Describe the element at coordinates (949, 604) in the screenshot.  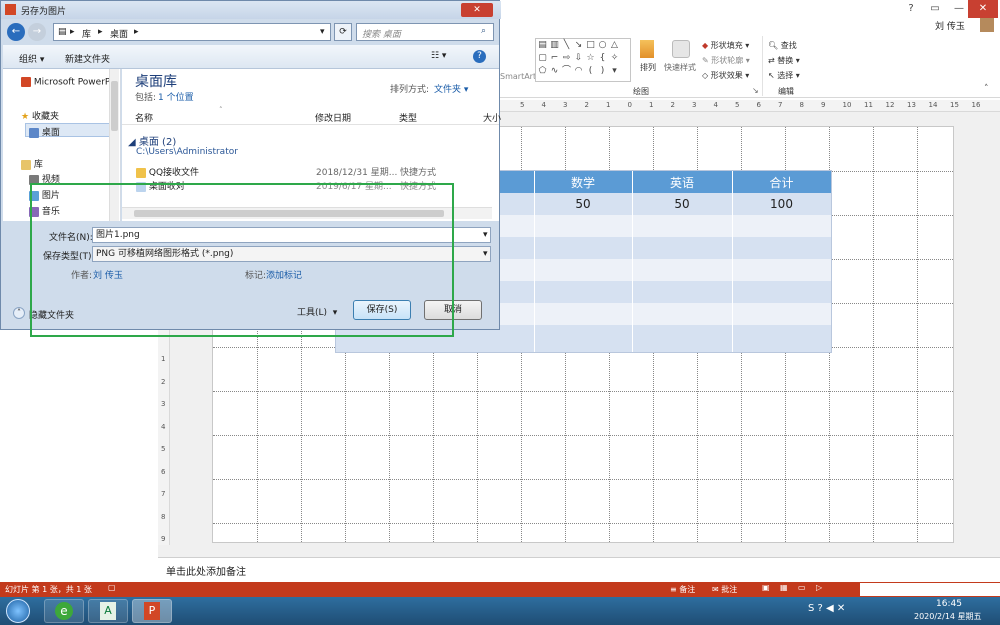
I see `clock-time: 16:45` at that location.